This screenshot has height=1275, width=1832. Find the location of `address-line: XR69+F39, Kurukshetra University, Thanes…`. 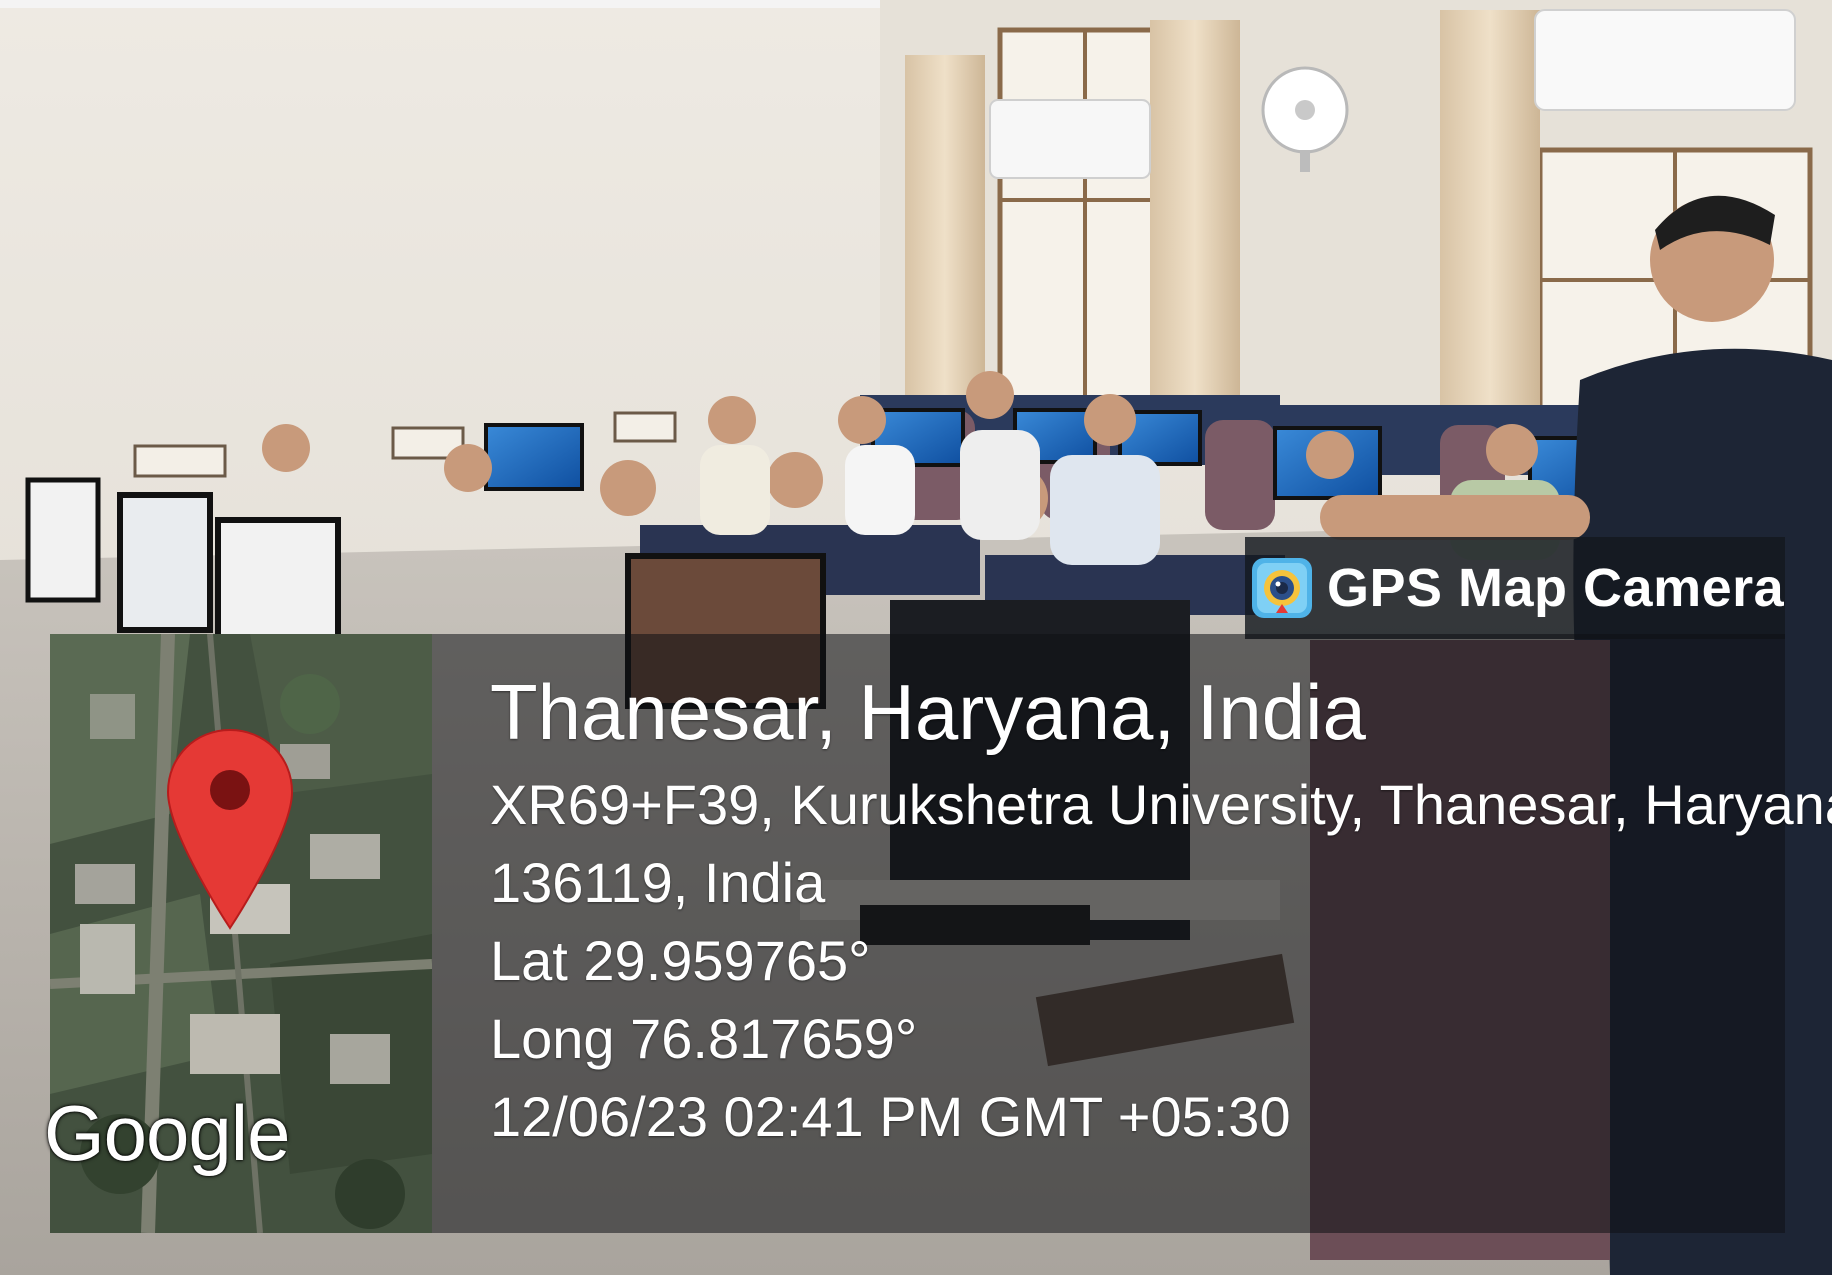

address-line: XR69+F39, Kurukshetra University, Thanes… is located at coordinates (1161, 804).